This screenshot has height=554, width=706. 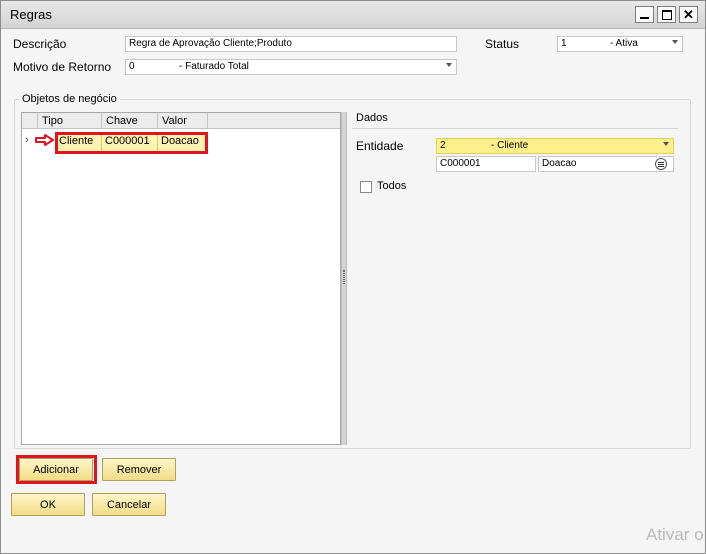 What do you see at coordinates (460, 163) in the screenshot?
I see `chave-value: C000001` at bounding box center [460, 163].